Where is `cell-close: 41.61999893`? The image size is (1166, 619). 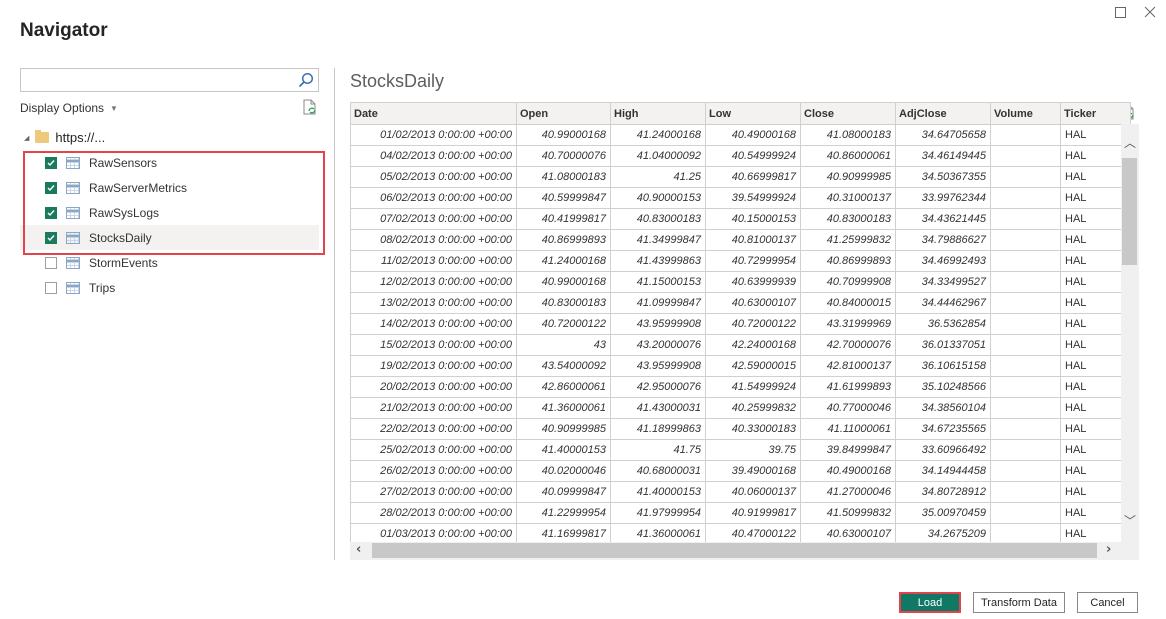 cell-close: 41.61999893 is located at coordinates (848, 387).